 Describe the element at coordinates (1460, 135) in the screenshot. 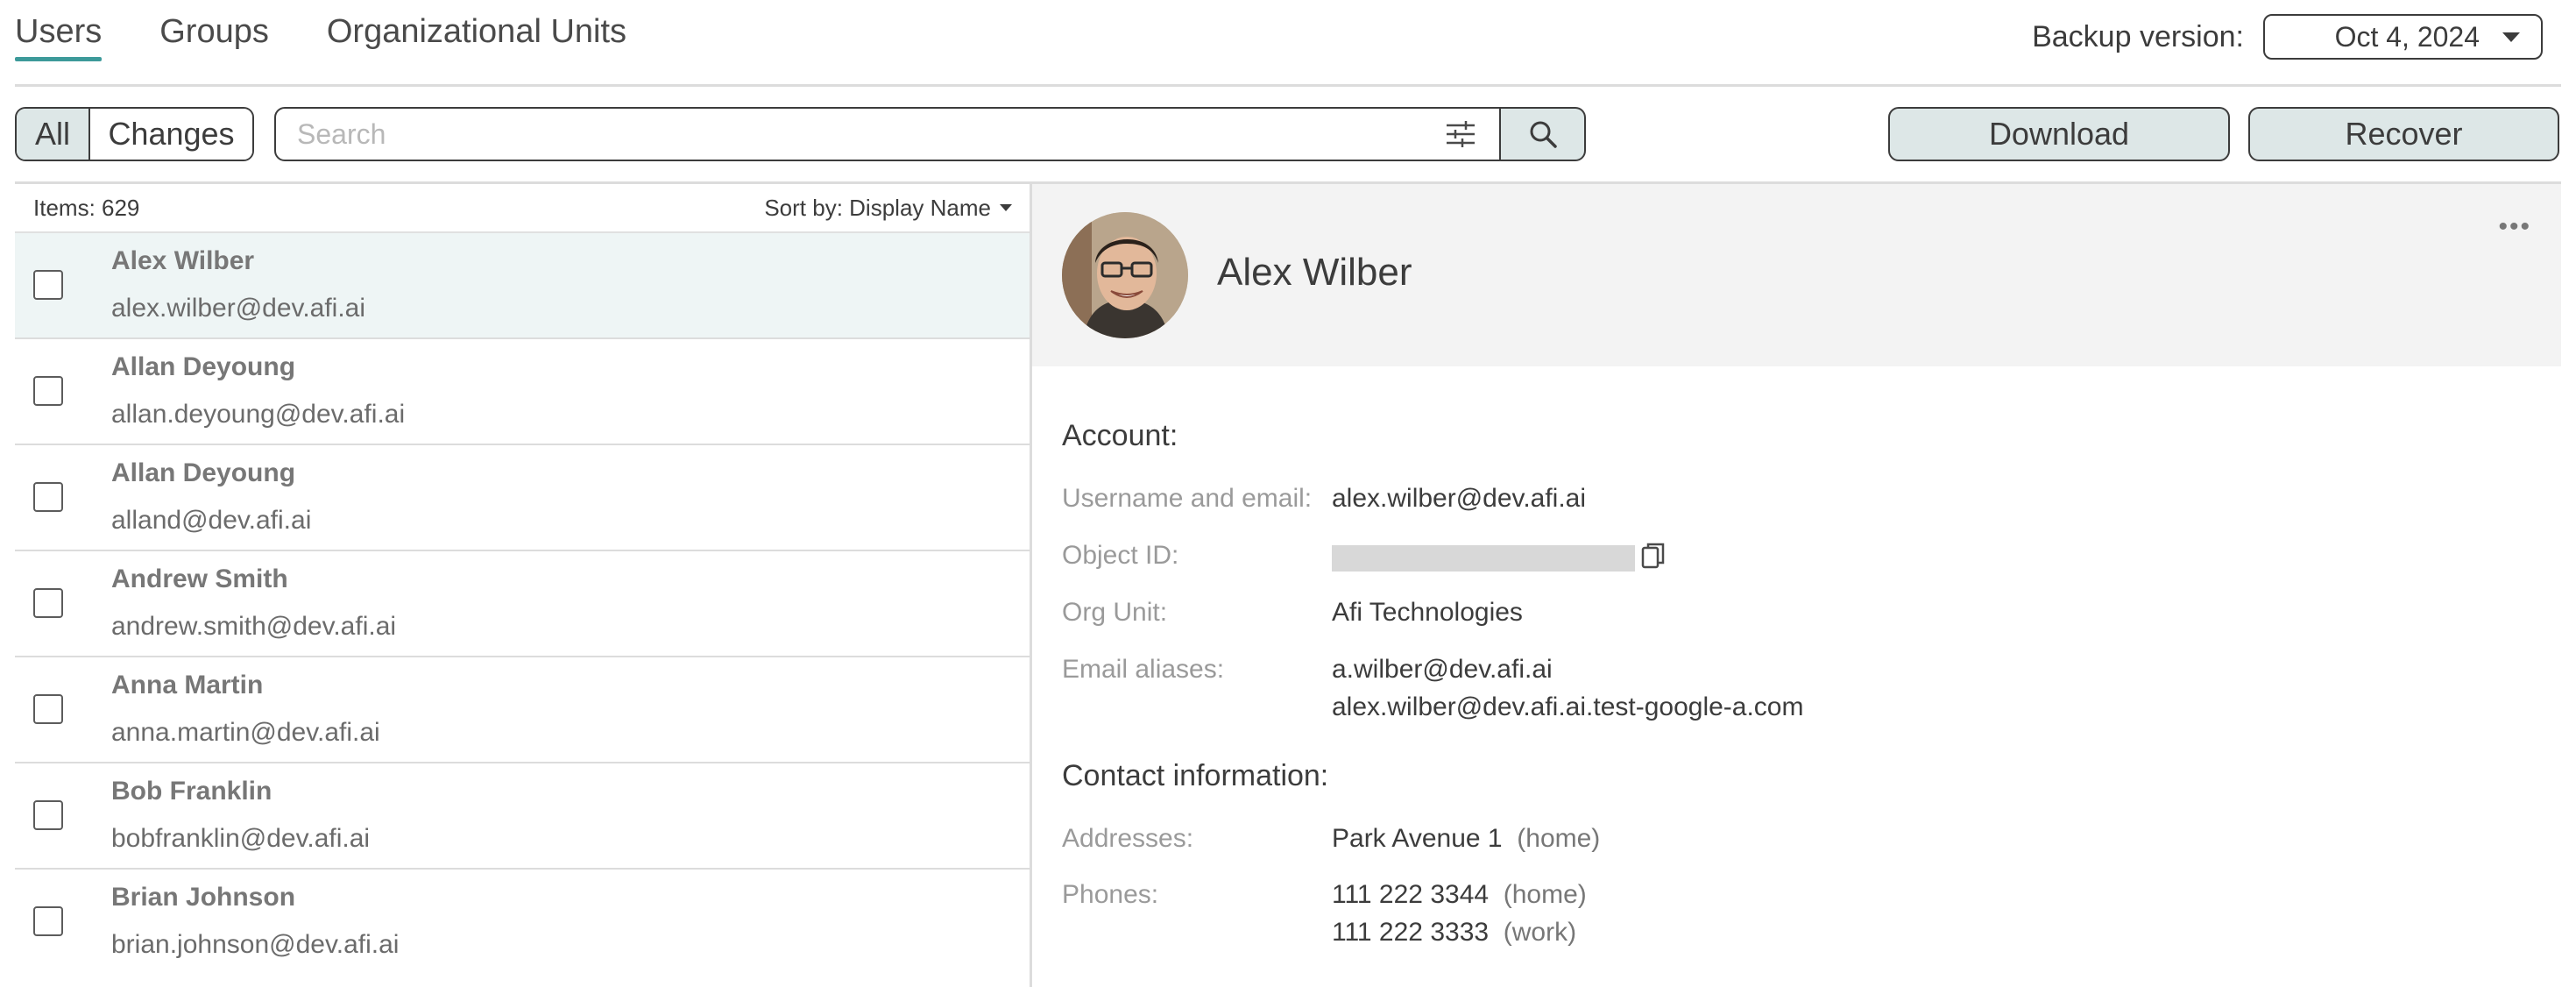

I see `filter-settings-icon` at that location.